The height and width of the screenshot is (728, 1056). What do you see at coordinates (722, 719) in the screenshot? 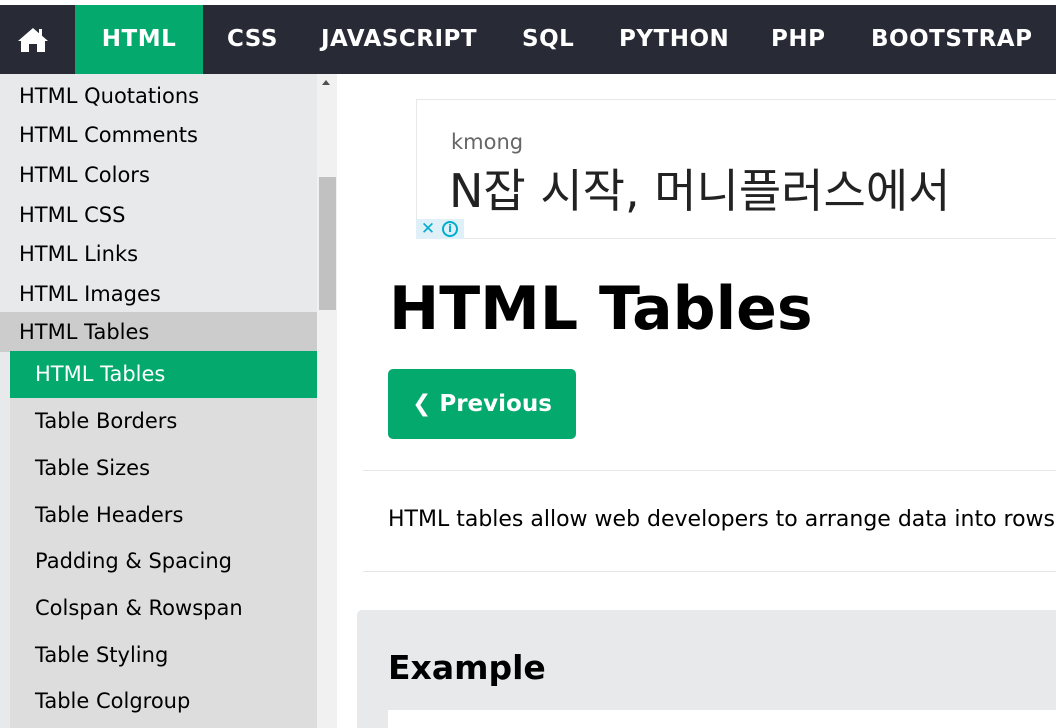
I see `example-code-block` at bounding box center [722, 719].